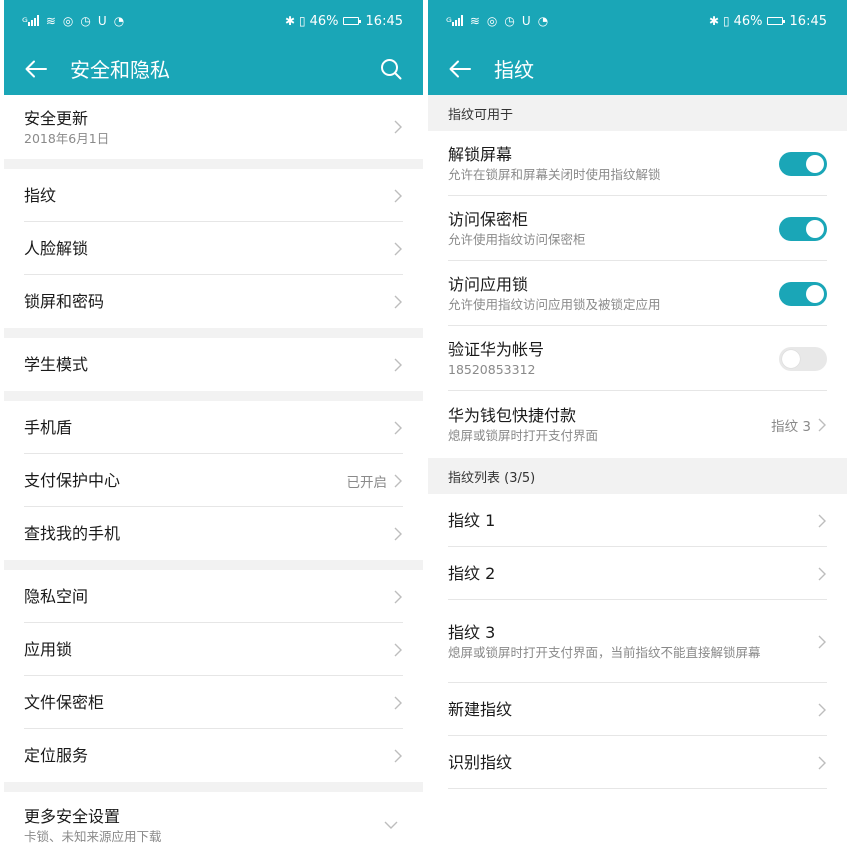 The height and width of the screenshot is (855, 847). I want to click on row-title: 隐私空间, so click(56, 596).